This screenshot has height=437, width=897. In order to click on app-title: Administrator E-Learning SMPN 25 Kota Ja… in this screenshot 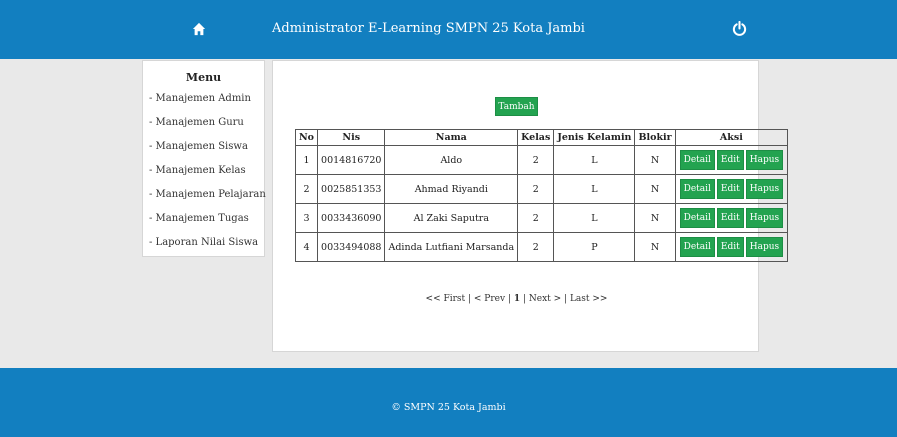, I will do `click(428, 28)`.